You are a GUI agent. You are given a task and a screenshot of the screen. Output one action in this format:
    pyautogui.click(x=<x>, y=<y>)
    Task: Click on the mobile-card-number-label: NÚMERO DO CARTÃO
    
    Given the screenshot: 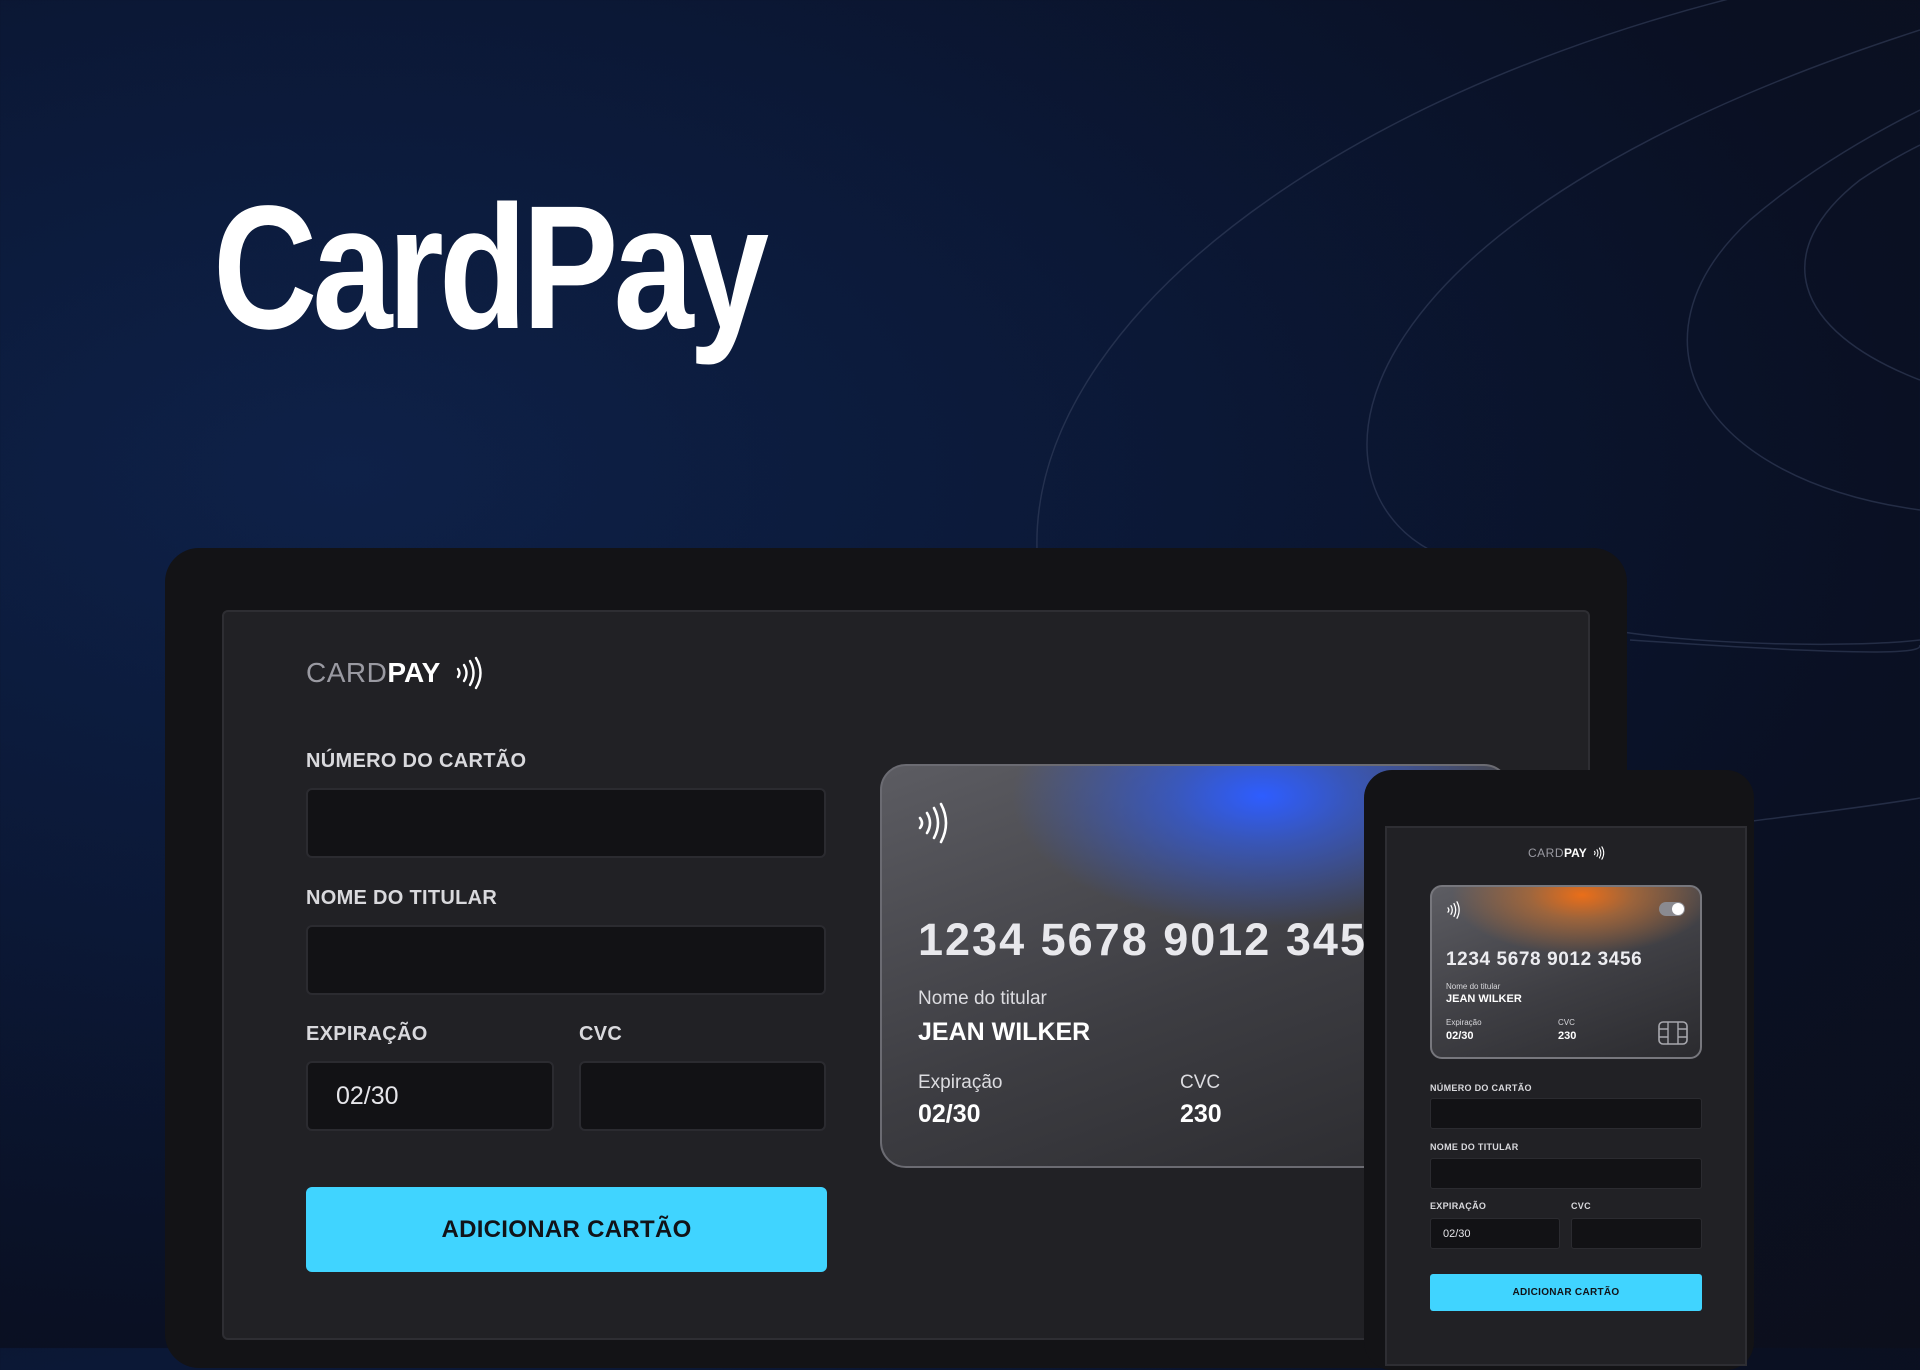 What is the action you would take?
    pyautogui.click(x=1481, y=1088)
    